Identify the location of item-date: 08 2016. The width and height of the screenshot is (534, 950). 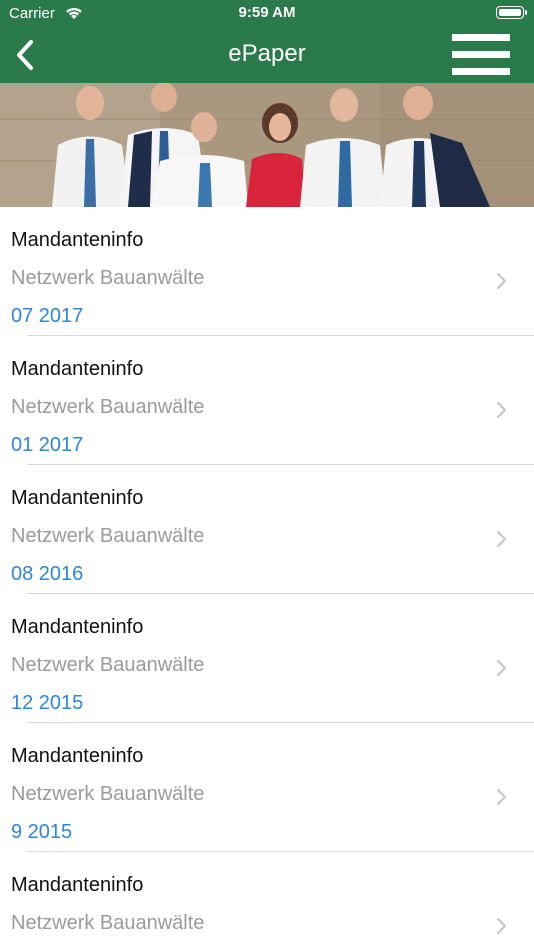
(47, 574).